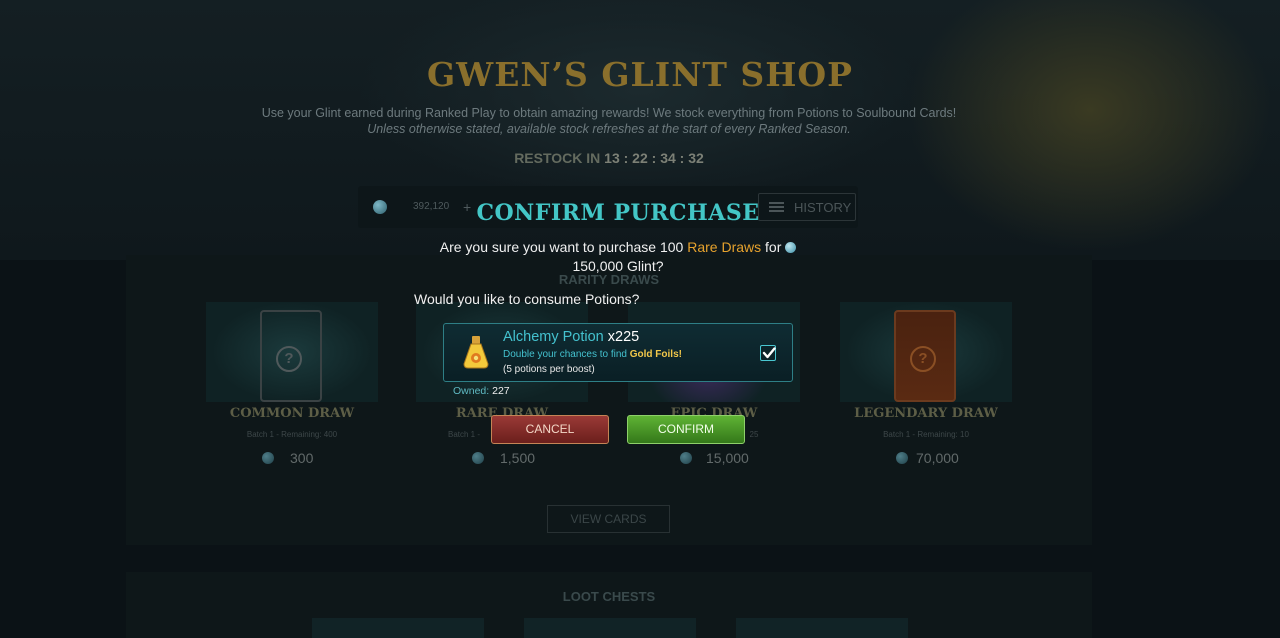  I want to click on potion-desc-highlight: Gold Foils!, so click(655, 354).